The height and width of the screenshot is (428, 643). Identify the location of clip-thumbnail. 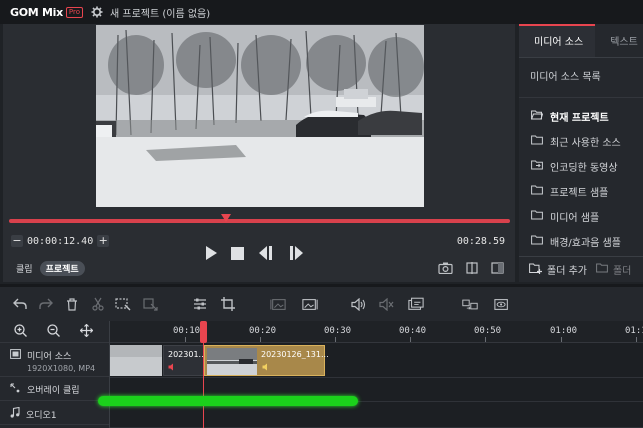
(232, 361).